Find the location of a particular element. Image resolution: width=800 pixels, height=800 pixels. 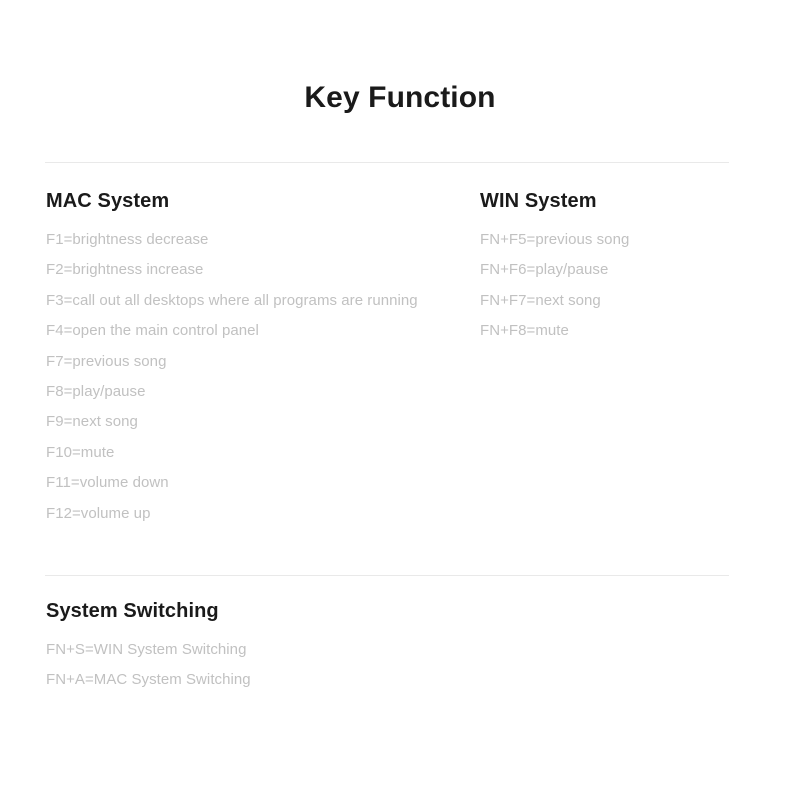

list-item: FN+F5=previous song is located at coordinates (555, 239).